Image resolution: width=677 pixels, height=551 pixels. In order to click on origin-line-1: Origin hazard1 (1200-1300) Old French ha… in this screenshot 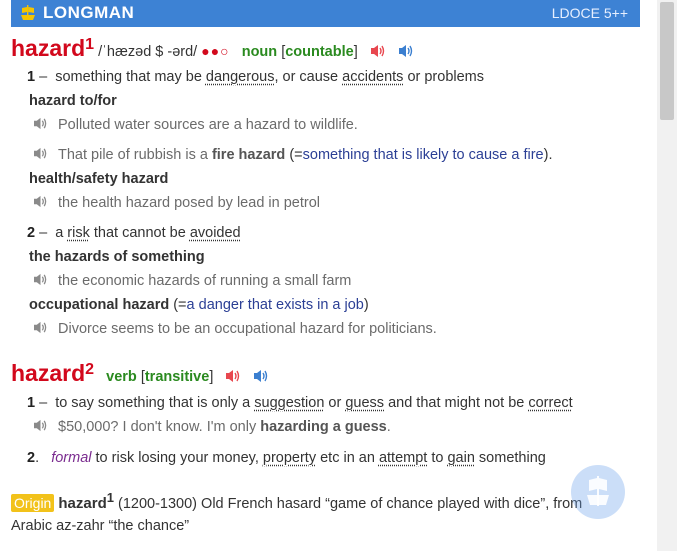, I will do `click(296, 501)`.